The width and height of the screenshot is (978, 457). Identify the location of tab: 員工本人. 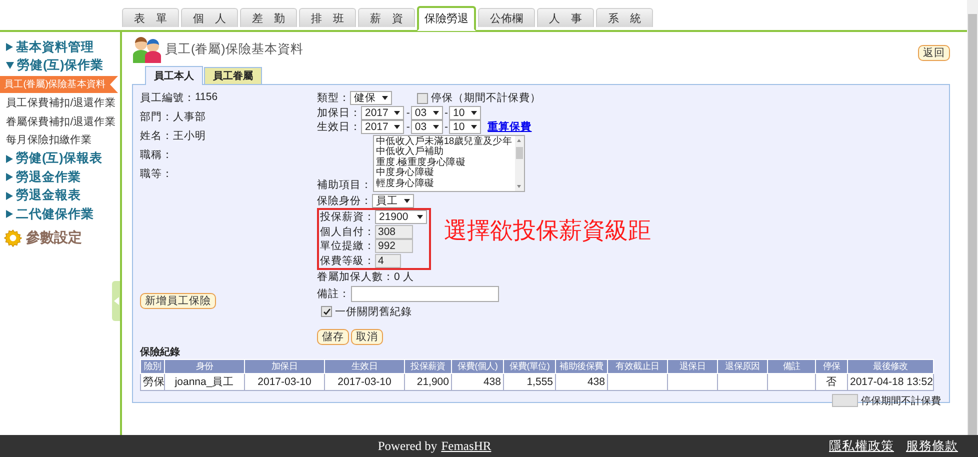
(174, 75).